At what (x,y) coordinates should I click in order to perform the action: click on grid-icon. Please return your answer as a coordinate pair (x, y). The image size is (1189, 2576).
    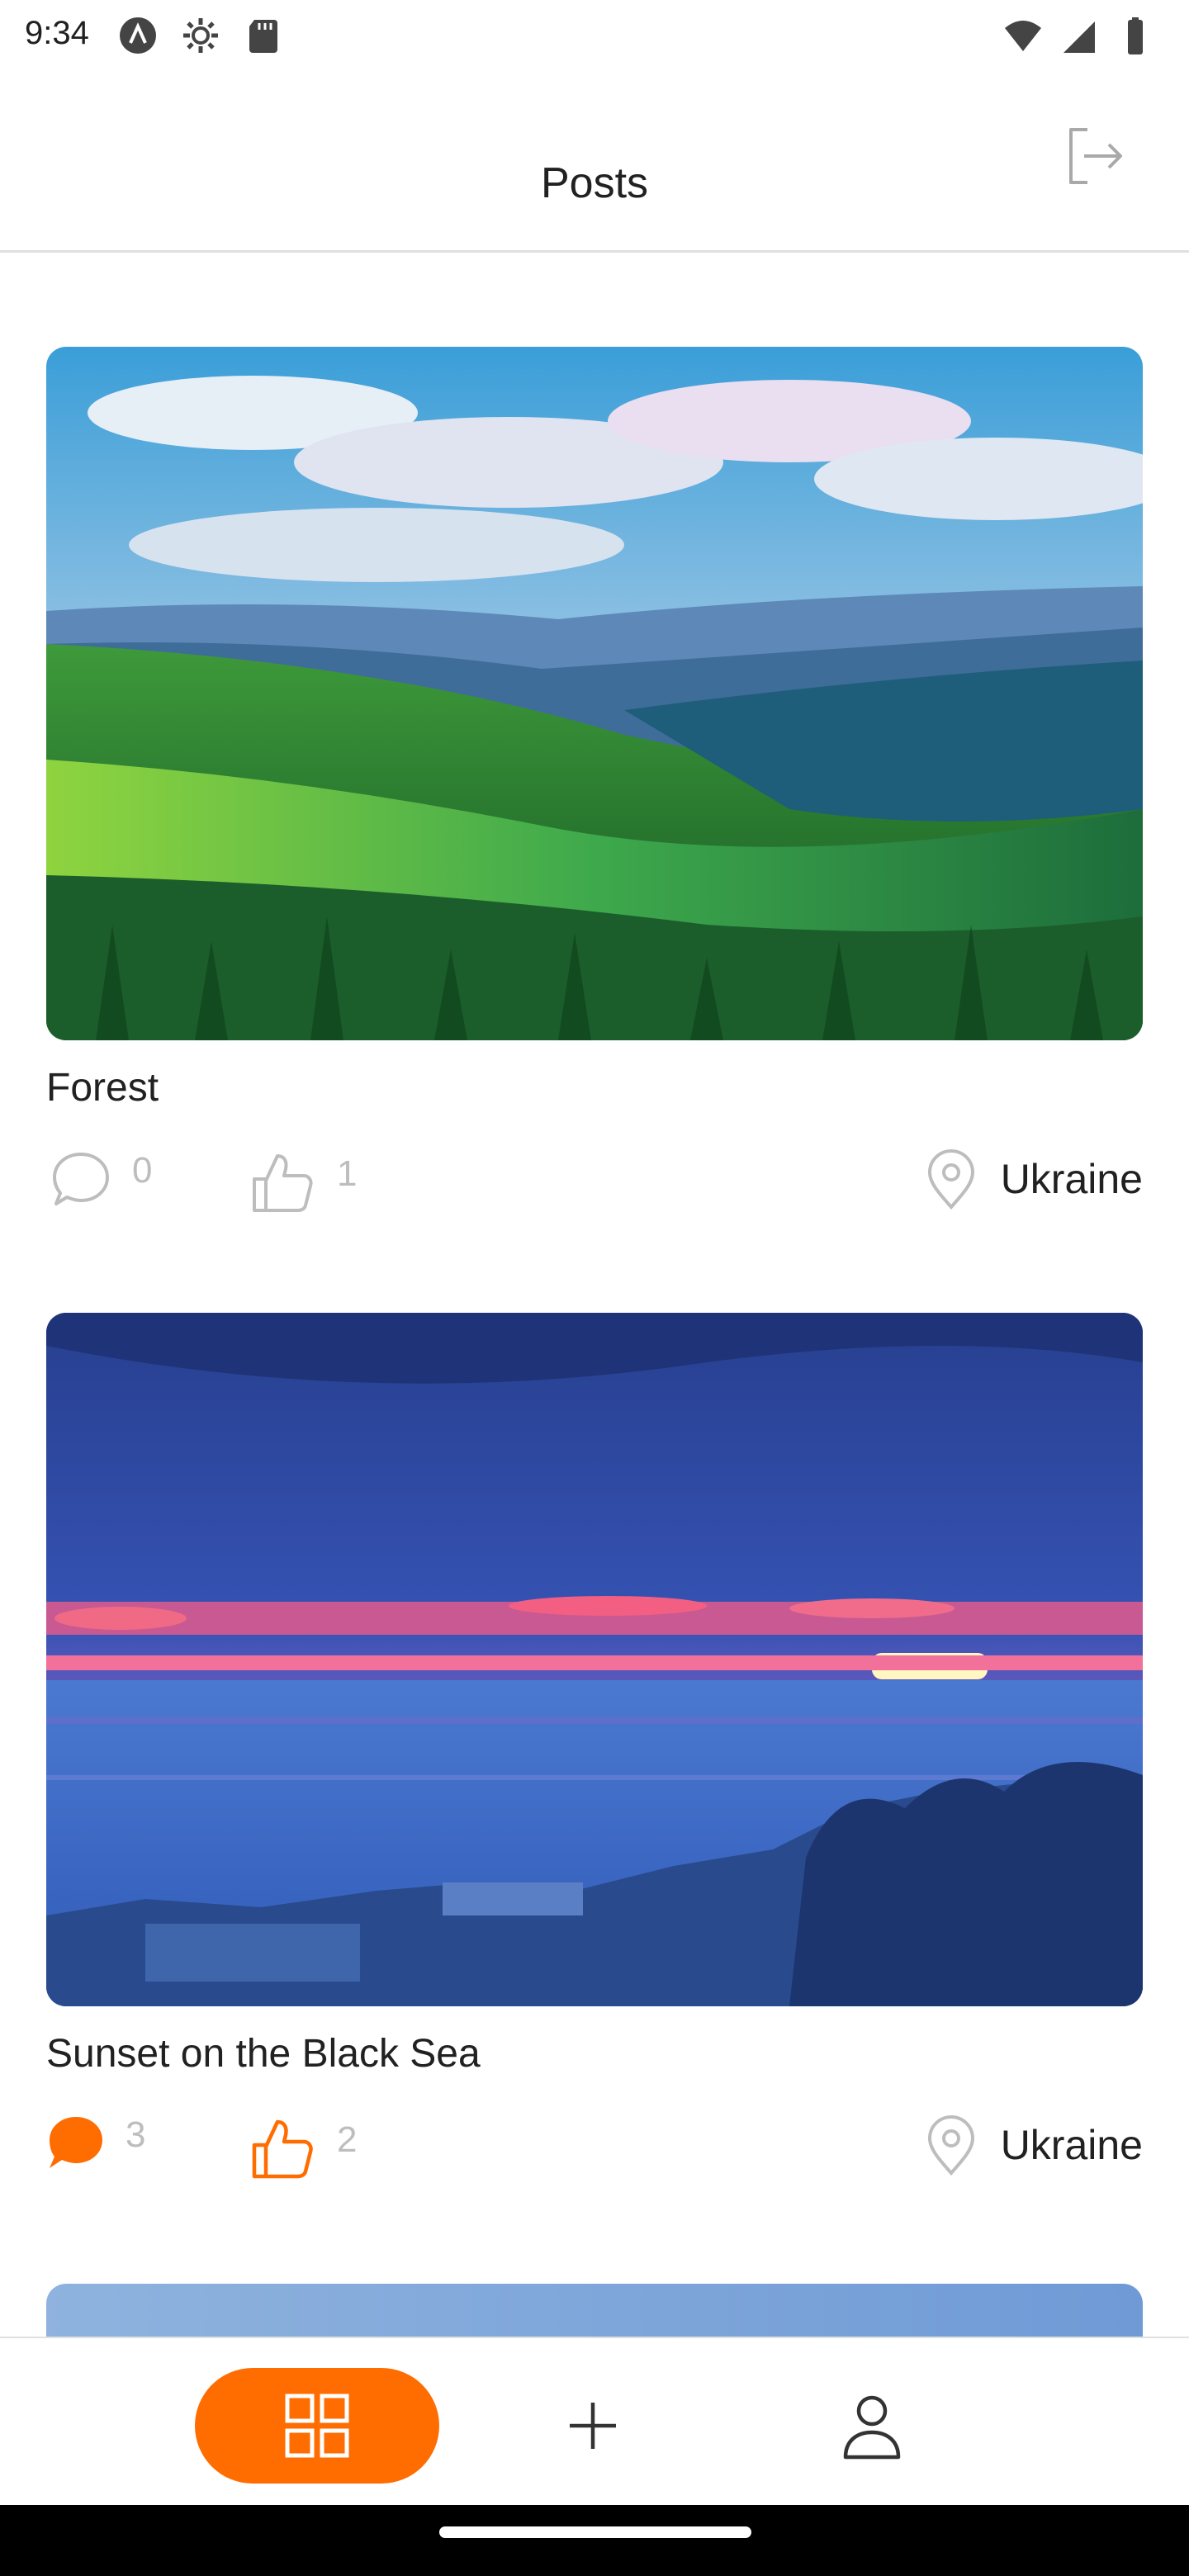
    Looking at the image, I should click on (317, 2426).